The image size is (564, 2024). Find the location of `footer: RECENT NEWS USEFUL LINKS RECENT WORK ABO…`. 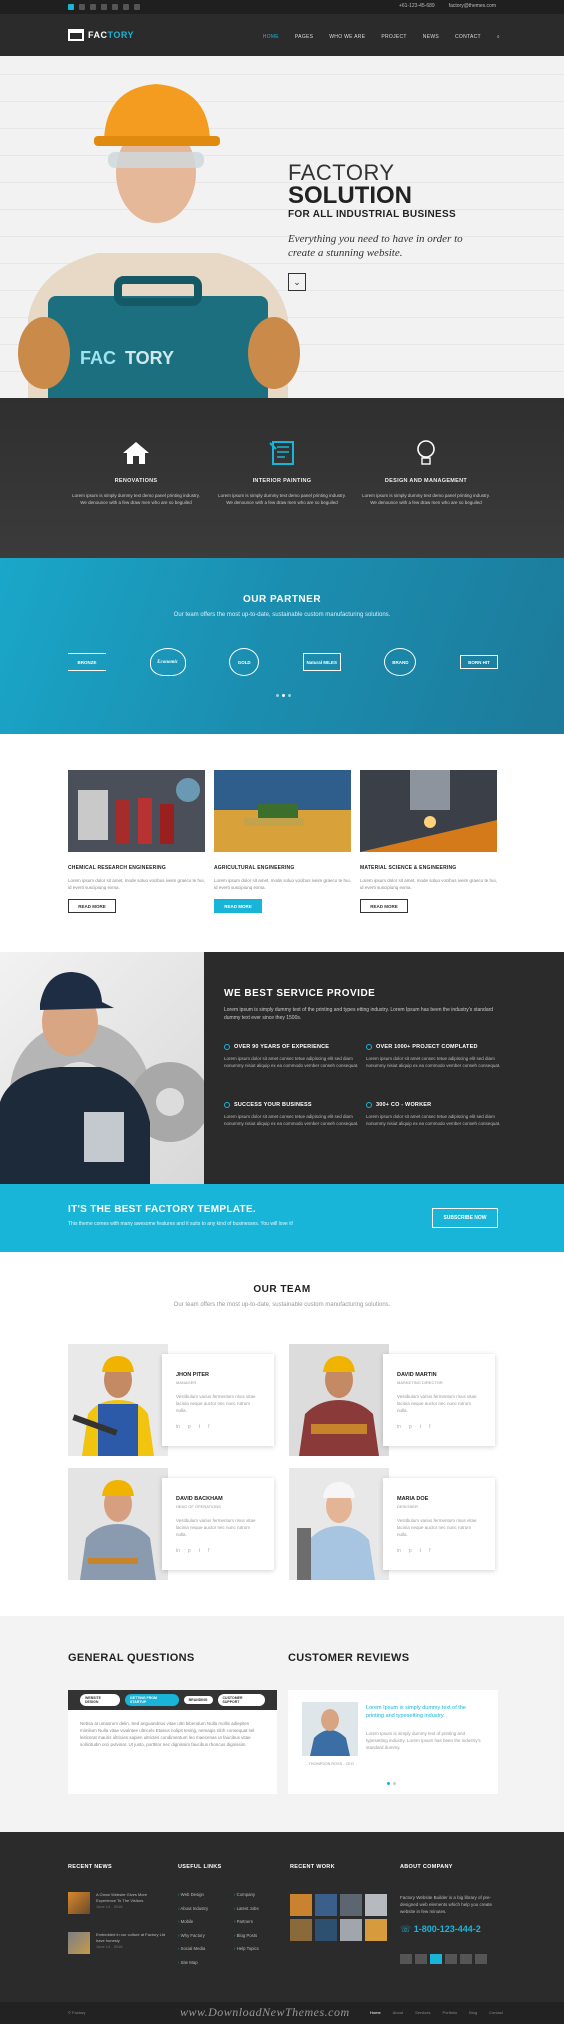

footer: RECENT NEWS USEFUL LINKS RECENT WORK ABO… is located at coordinates (282, 1917).